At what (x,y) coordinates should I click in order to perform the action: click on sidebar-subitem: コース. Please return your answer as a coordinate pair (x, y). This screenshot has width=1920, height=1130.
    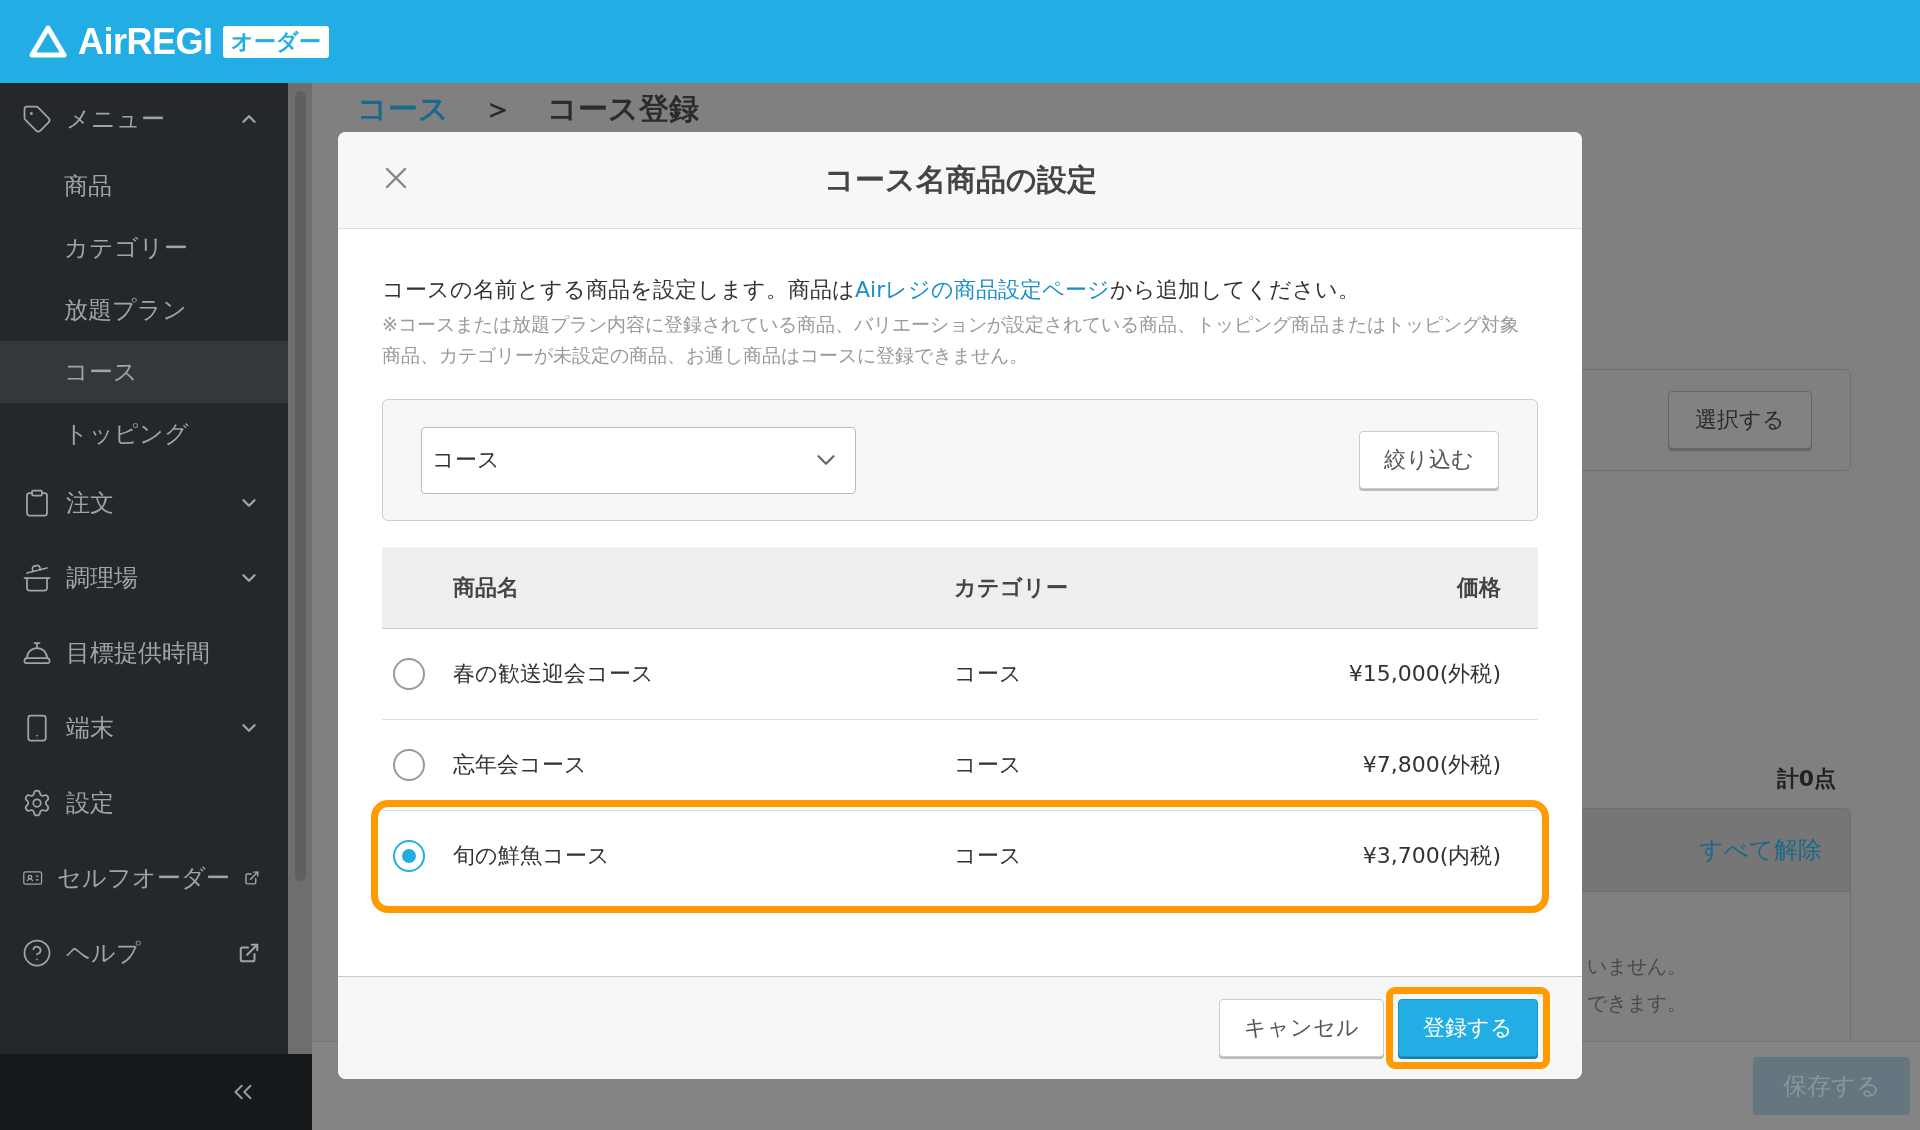
    Looking at the image, I should click on (144, 372).